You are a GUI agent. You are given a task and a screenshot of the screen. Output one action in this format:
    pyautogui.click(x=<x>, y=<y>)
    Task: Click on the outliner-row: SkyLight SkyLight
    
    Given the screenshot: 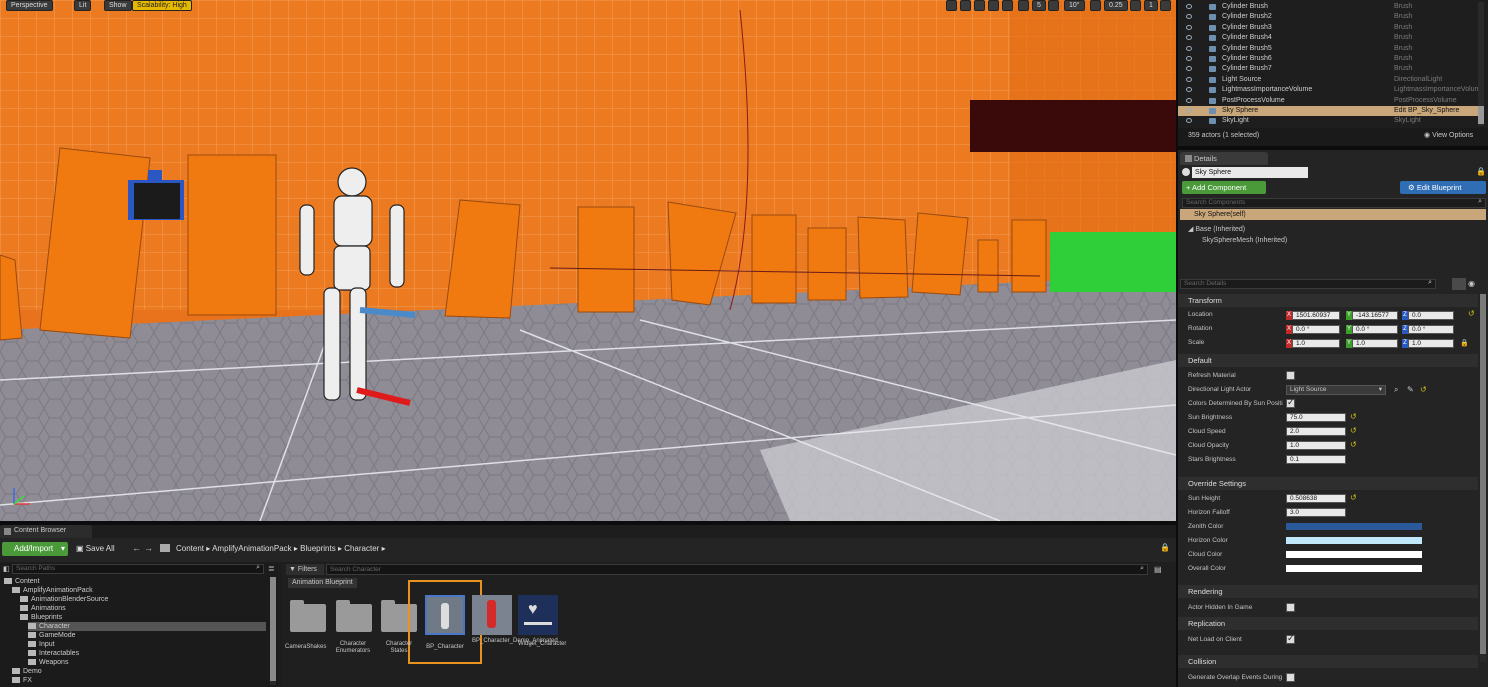 What is the action you would take?
    pyautogui.click(x=1328, y=121)
    